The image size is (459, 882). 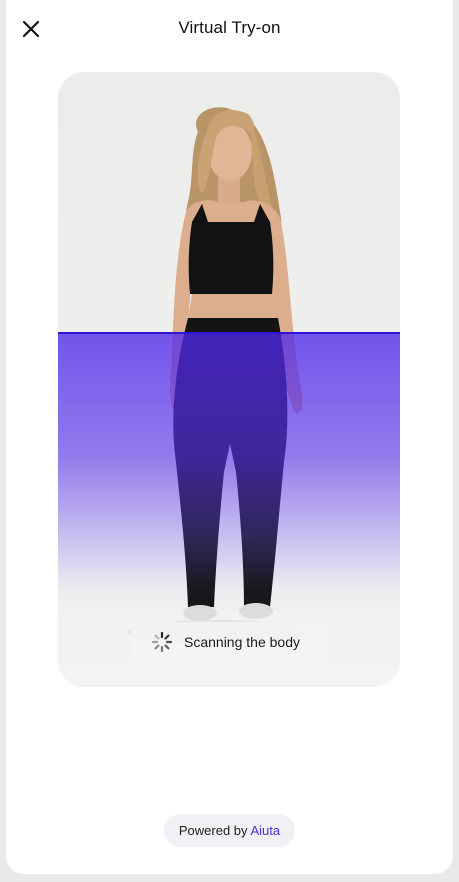 I want to click on page-title: Virtual Try-on, so click(x=229, y=27).